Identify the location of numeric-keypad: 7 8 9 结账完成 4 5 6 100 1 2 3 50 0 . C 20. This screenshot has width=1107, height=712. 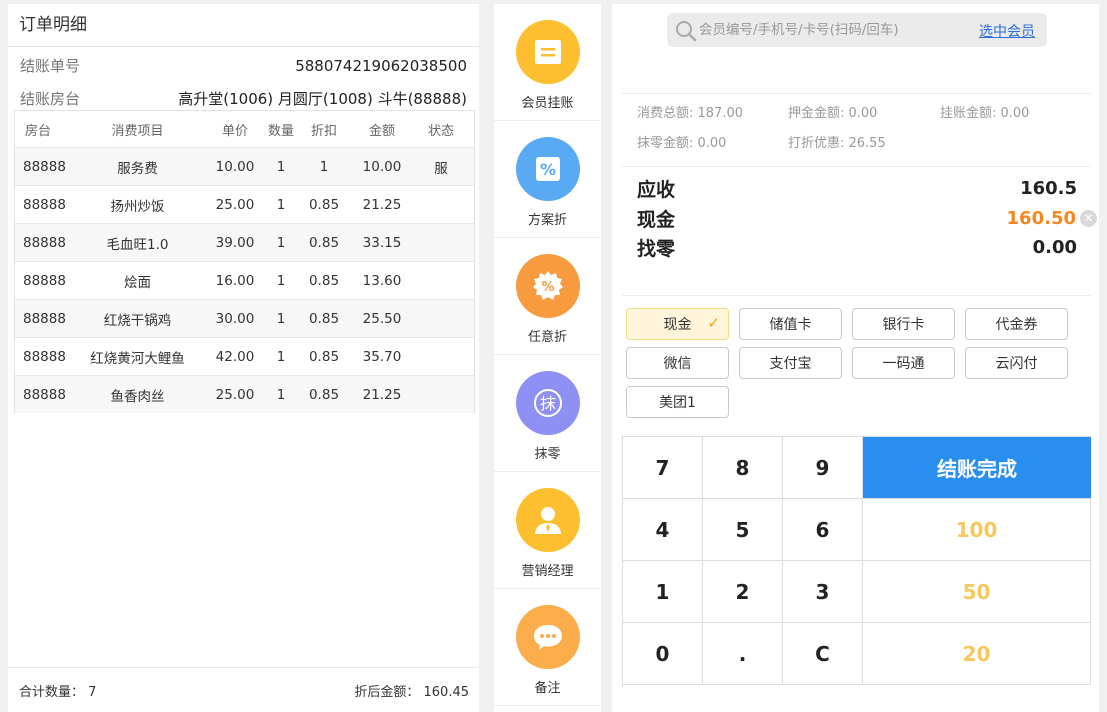
(857, 561).